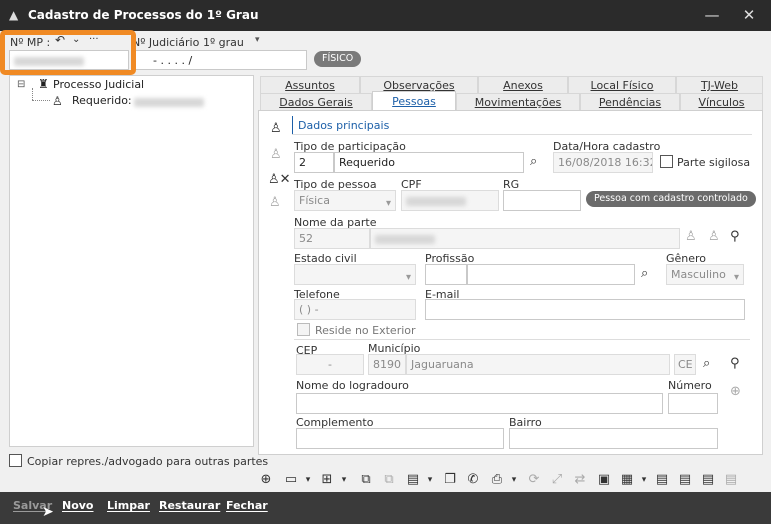  What do you see at coordinates (128, 505) in the screenshot?
I see `clear-button: Limpar` at bounding box center [128, 505].